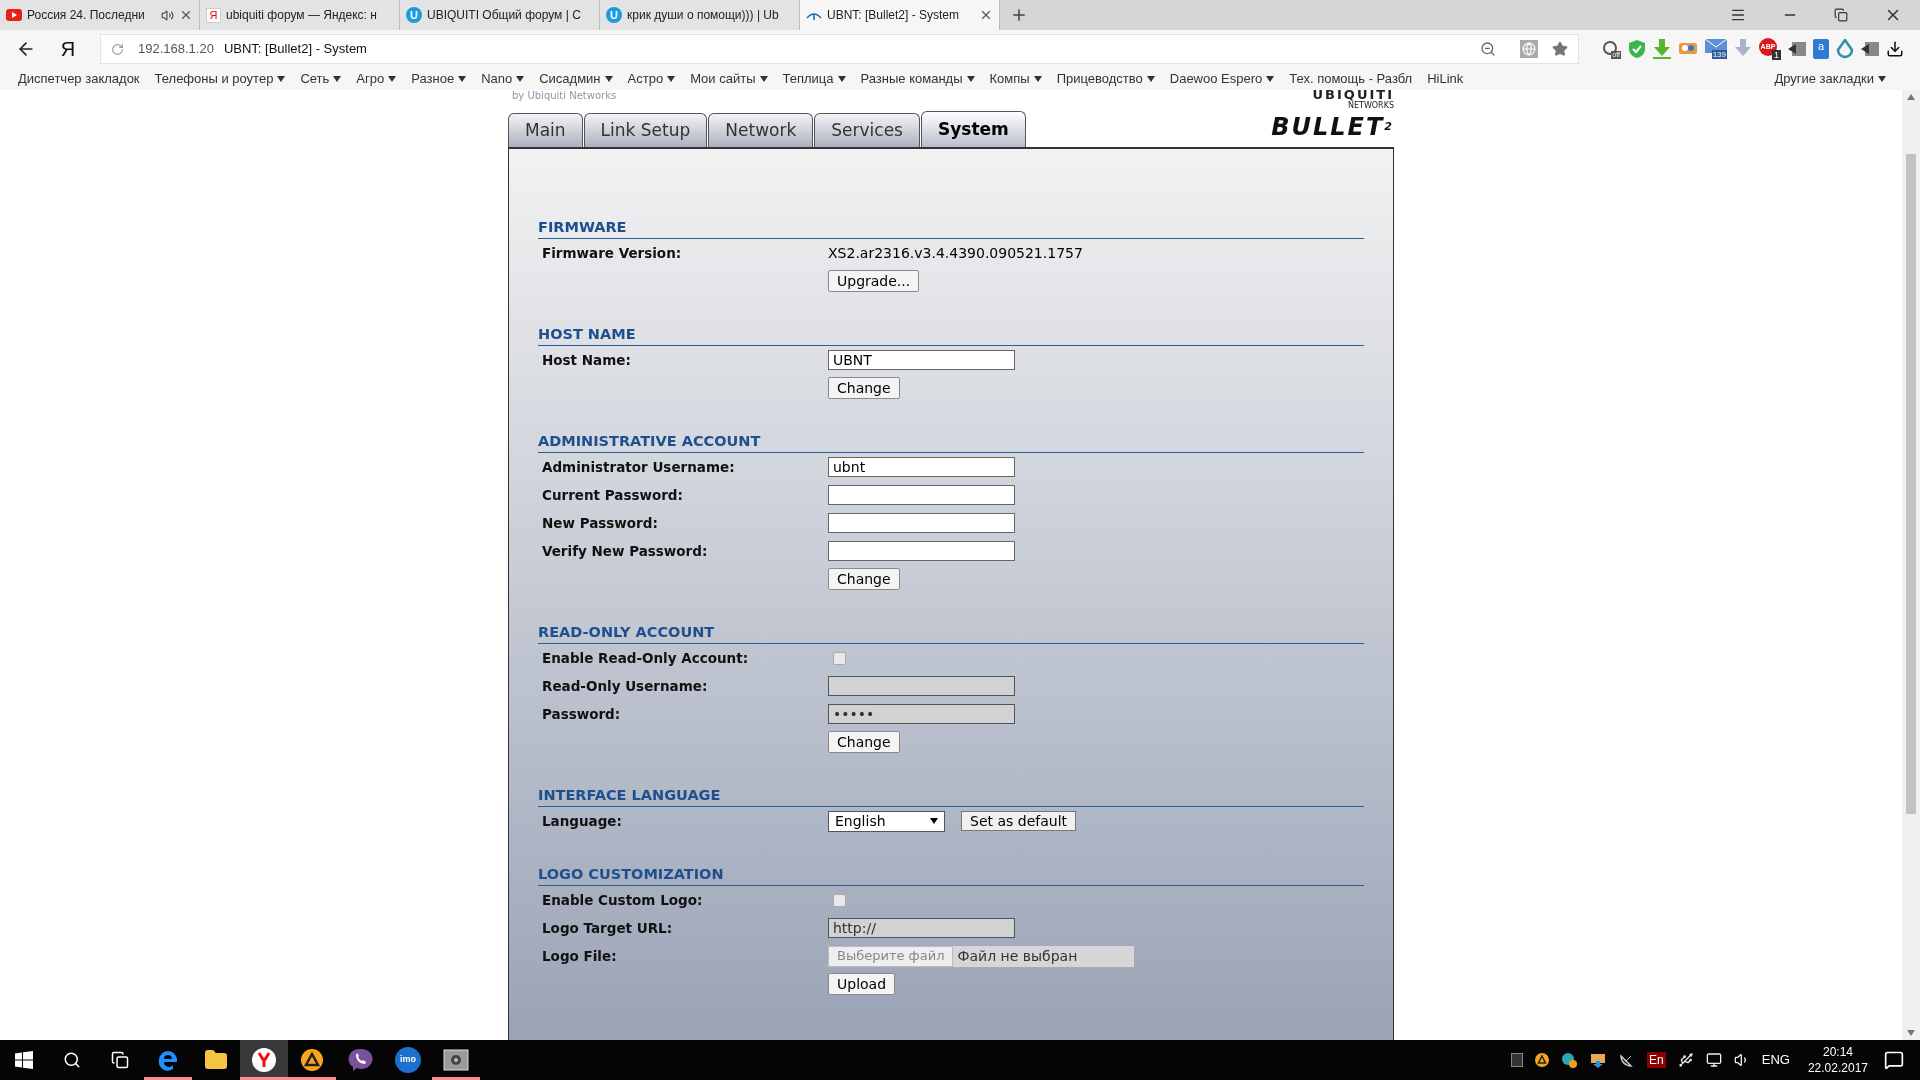  Describe the element at coordinates (1332, 127) in the screenshot. I see `product-logo: BULLET$^{2}$` at that location.